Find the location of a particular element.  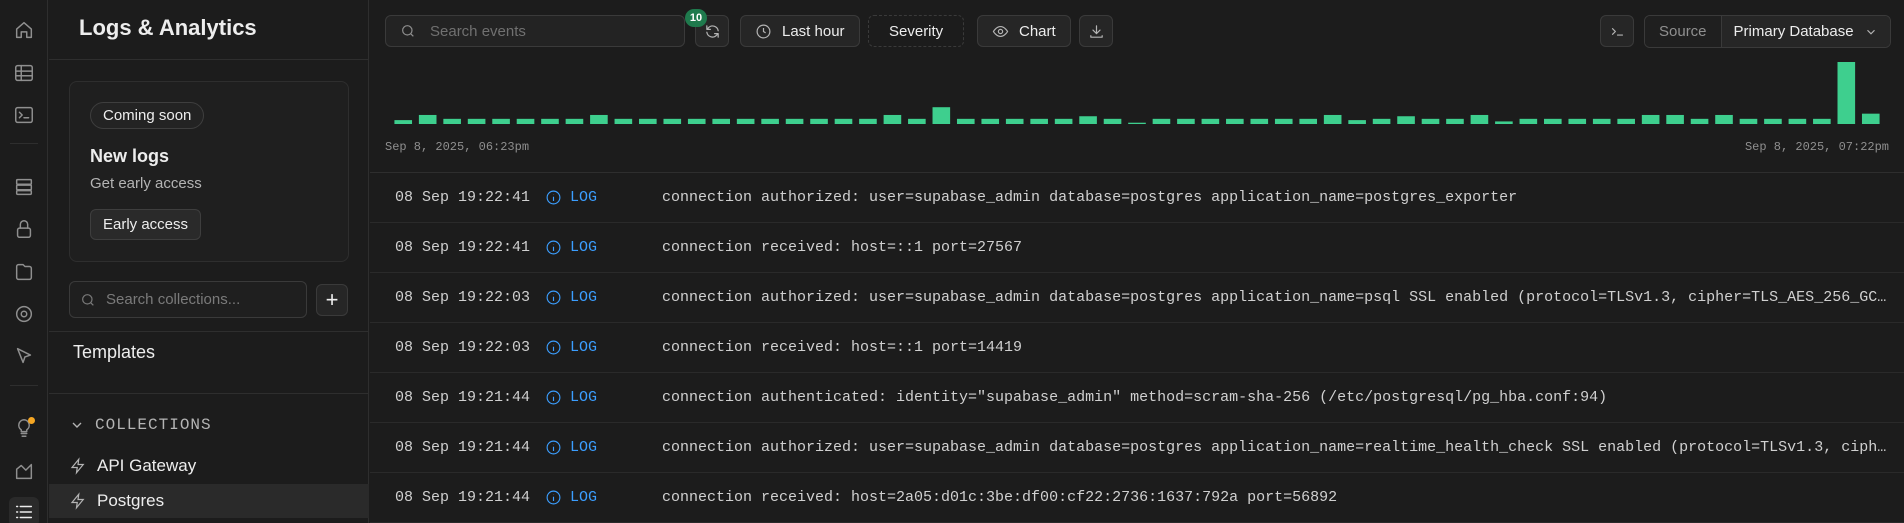

database-icon is located at coordinates (24, 187).